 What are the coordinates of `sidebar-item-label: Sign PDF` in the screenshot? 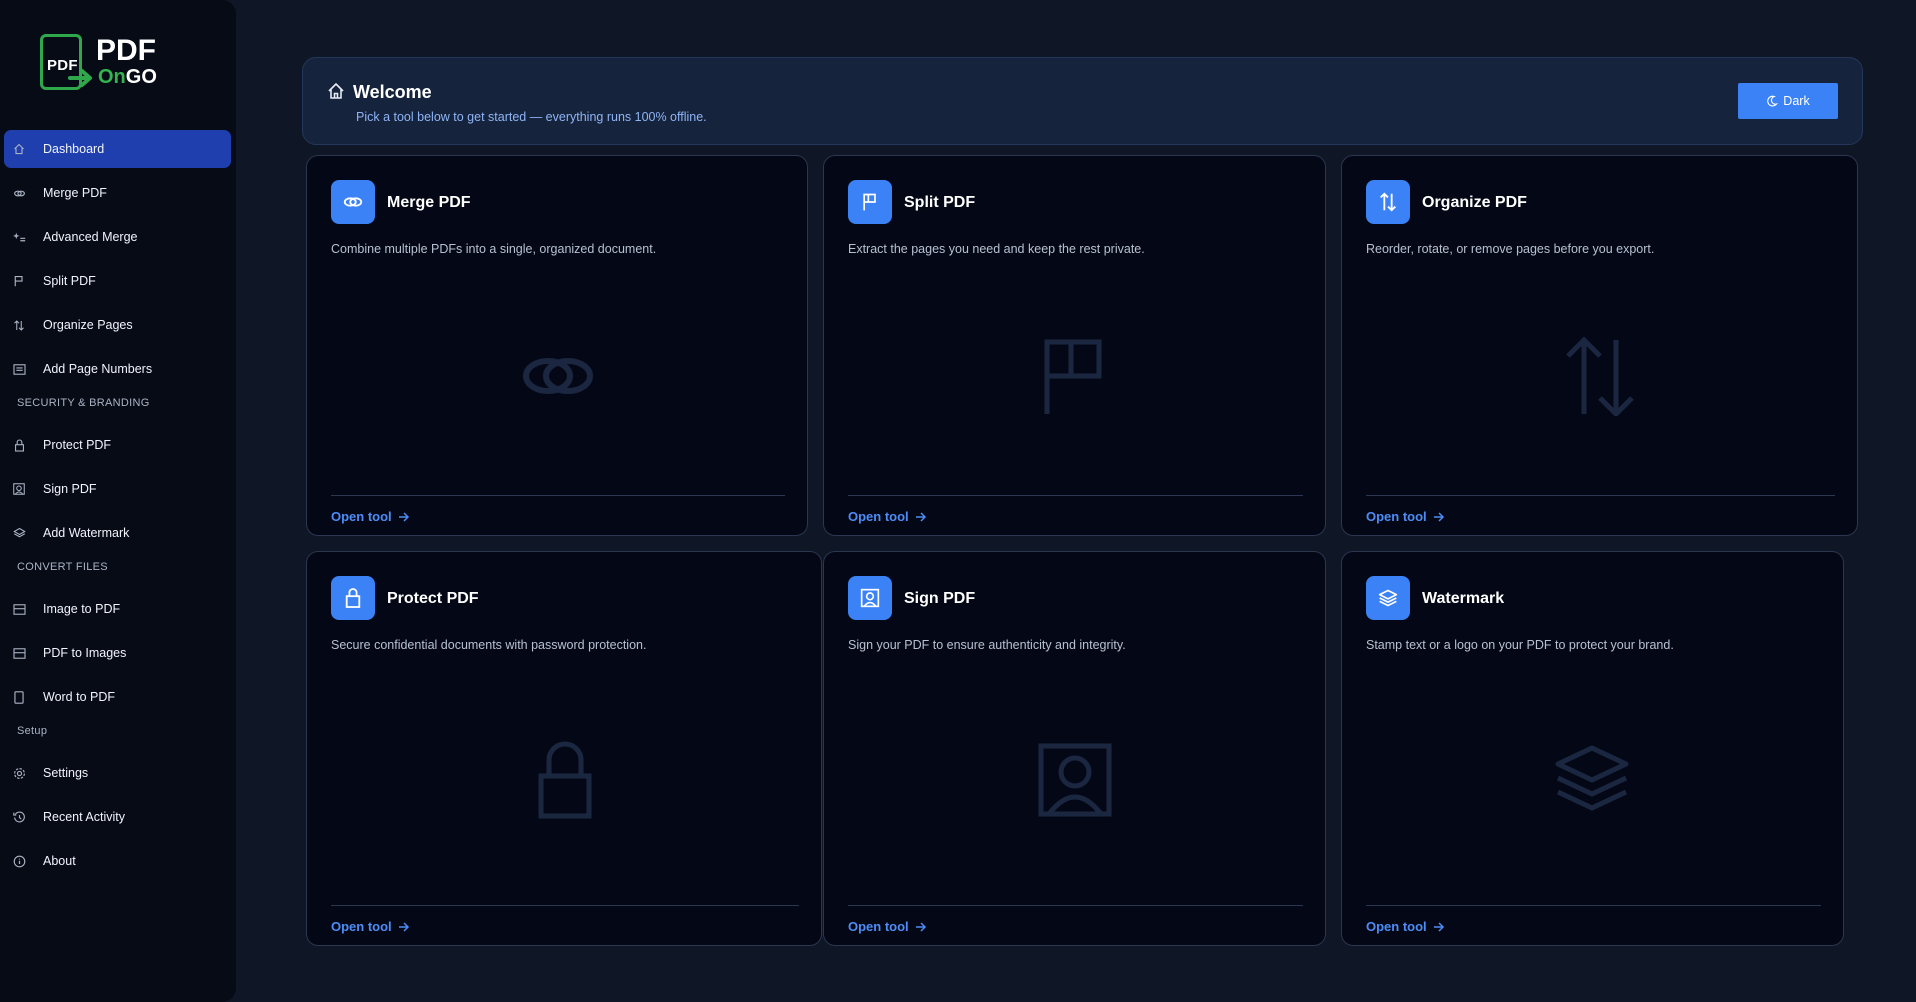 It's located at (70, 489).